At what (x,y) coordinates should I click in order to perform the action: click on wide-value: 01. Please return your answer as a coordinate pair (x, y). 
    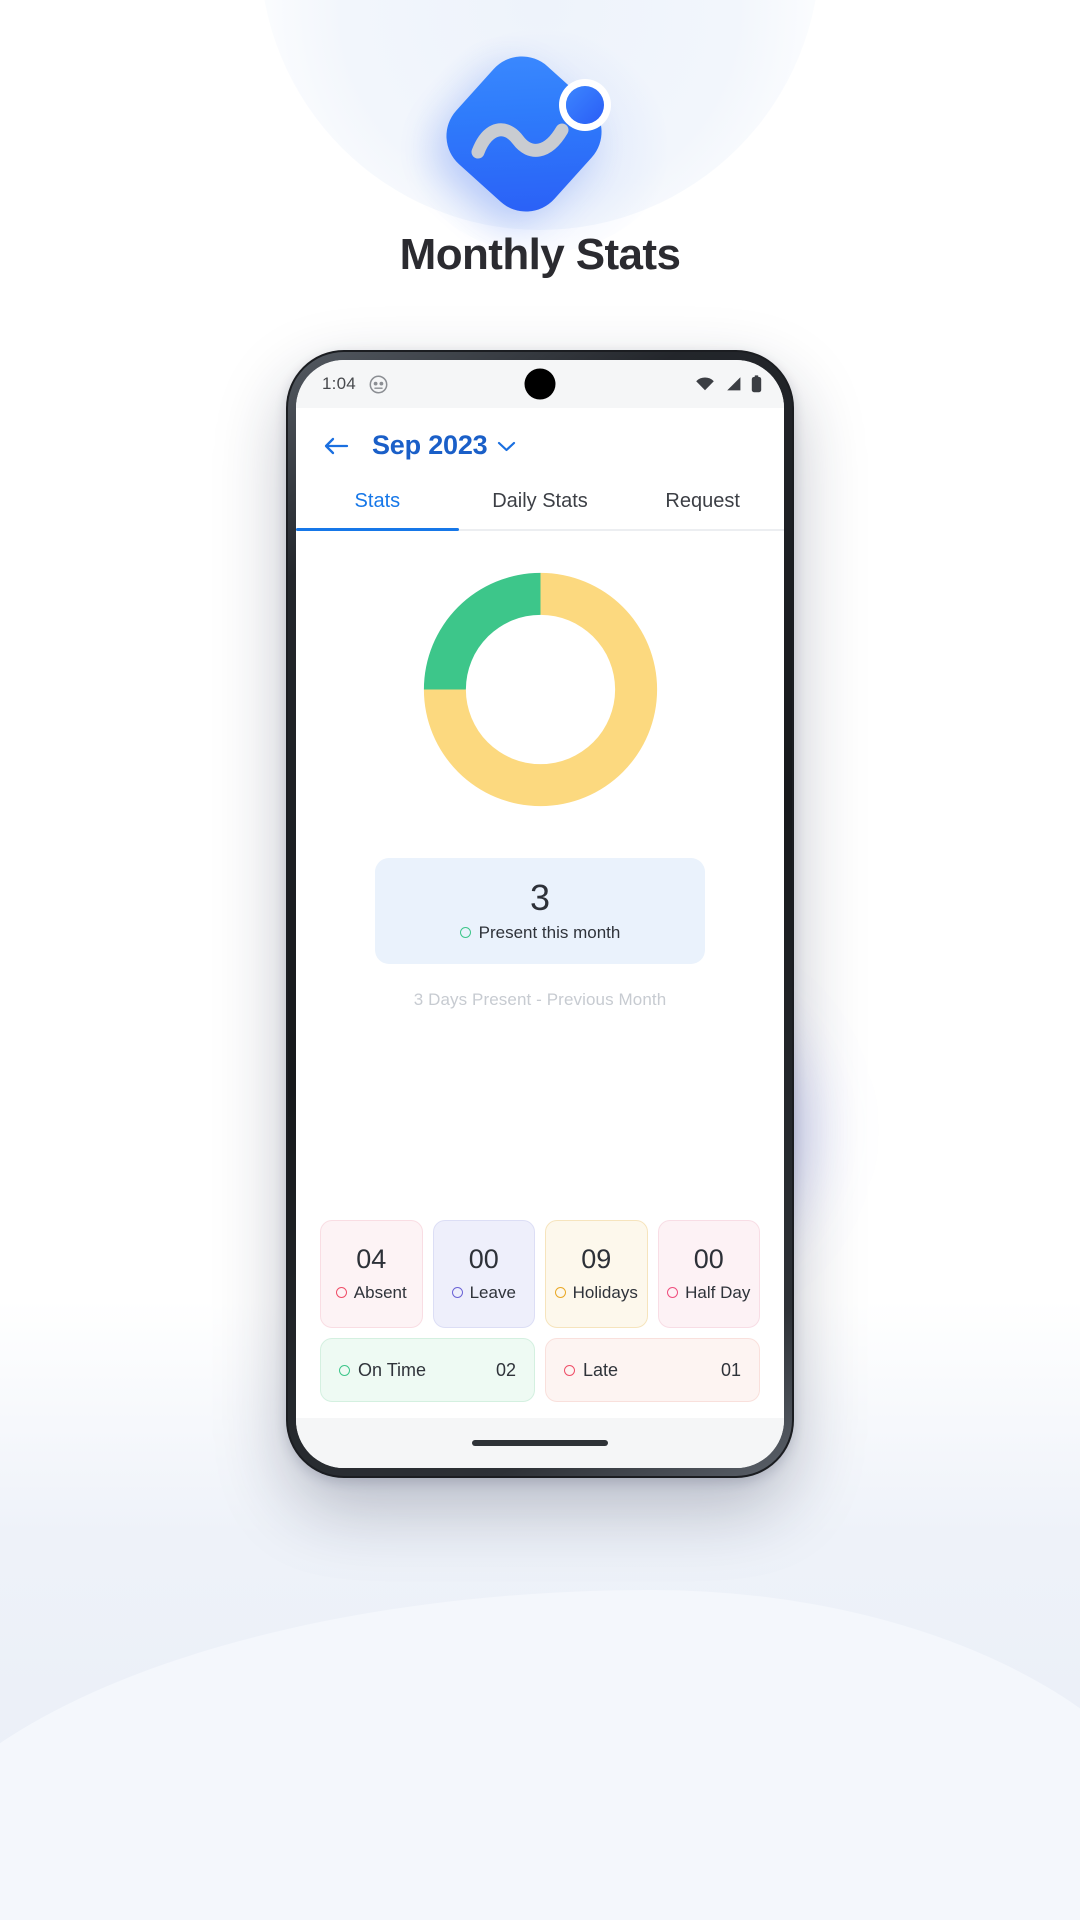
    Looking at the image, I should click on (730, 1369).